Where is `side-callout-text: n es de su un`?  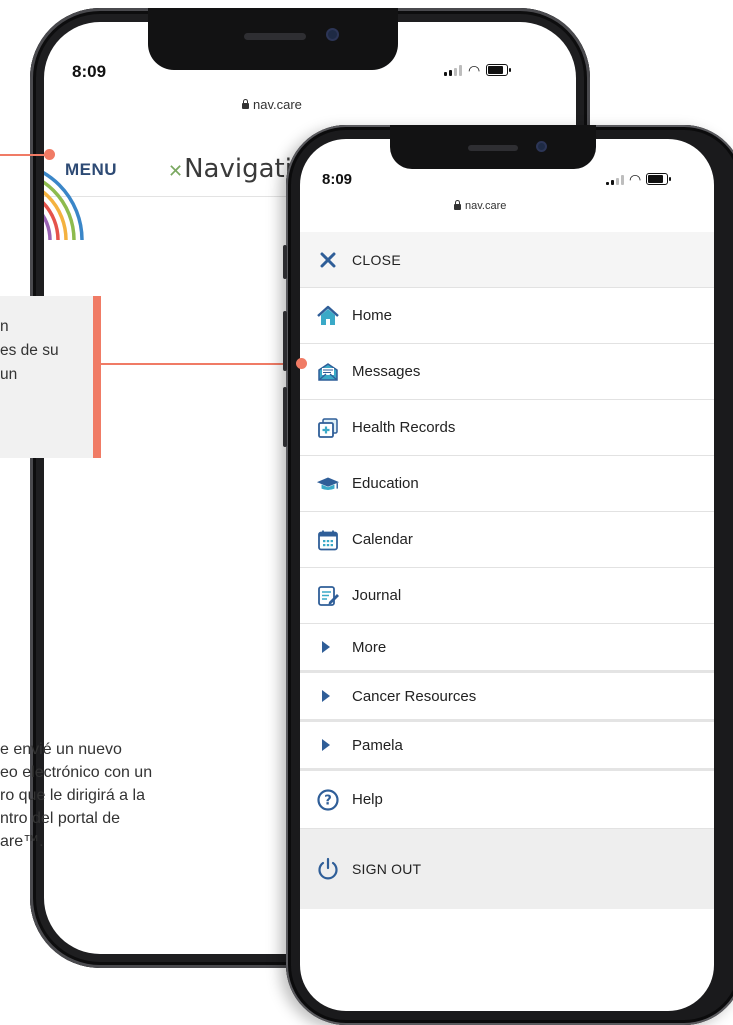 side-callout-text: n es de su un is located at coordinates (49, 351).